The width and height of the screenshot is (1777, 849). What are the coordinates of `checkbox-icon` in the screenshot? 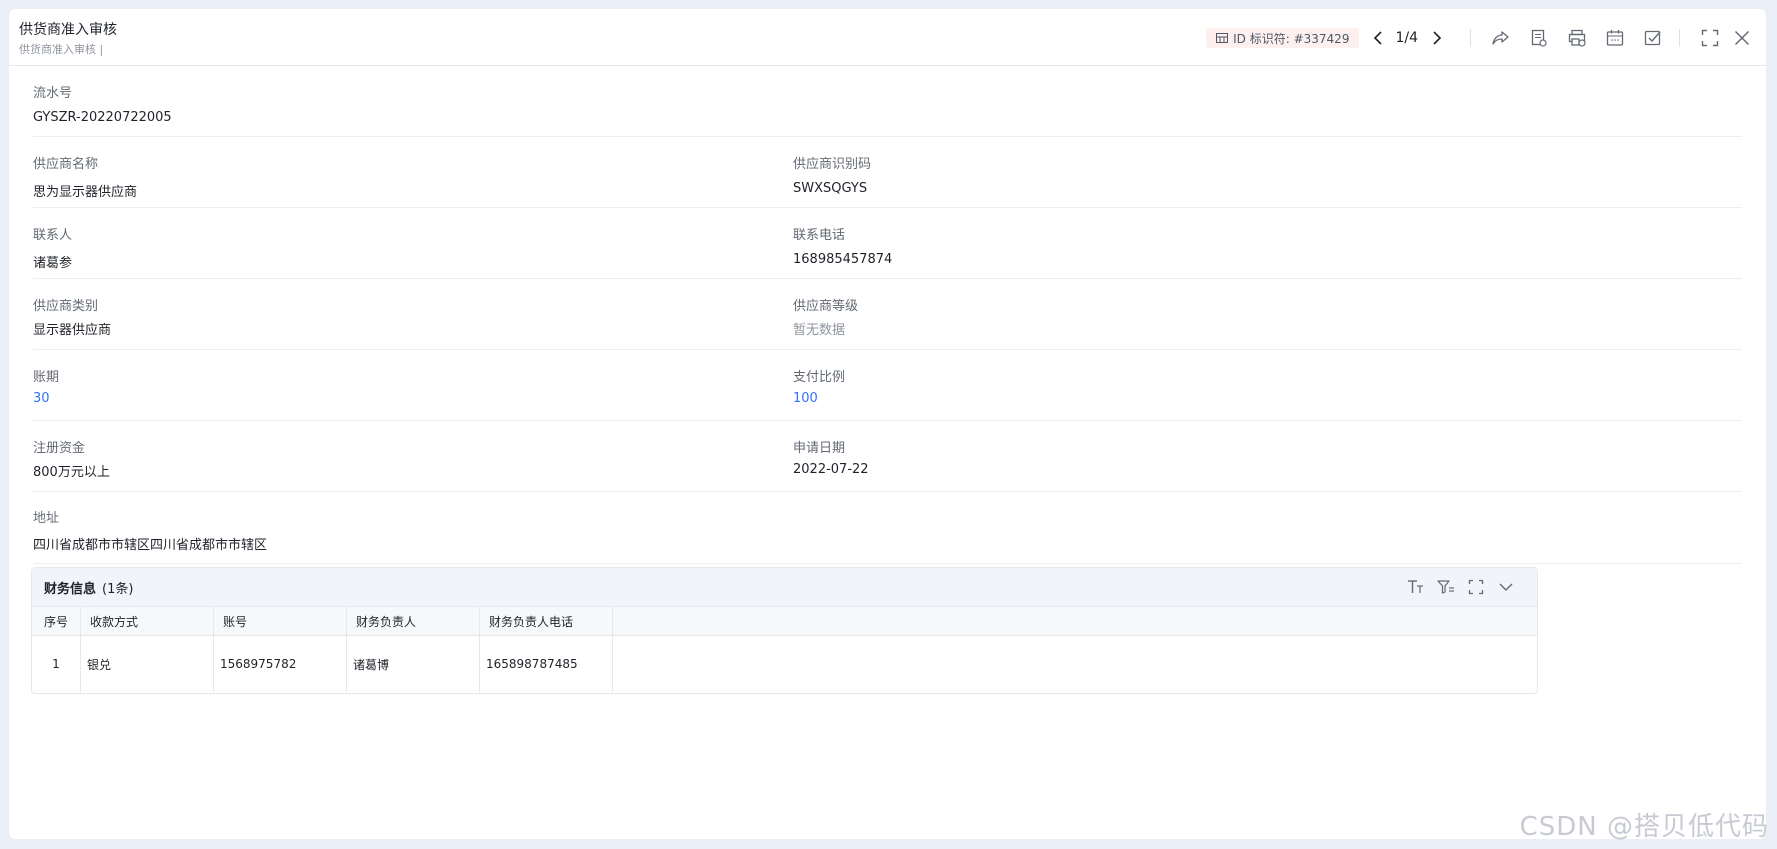 It's located at (1652, 38).